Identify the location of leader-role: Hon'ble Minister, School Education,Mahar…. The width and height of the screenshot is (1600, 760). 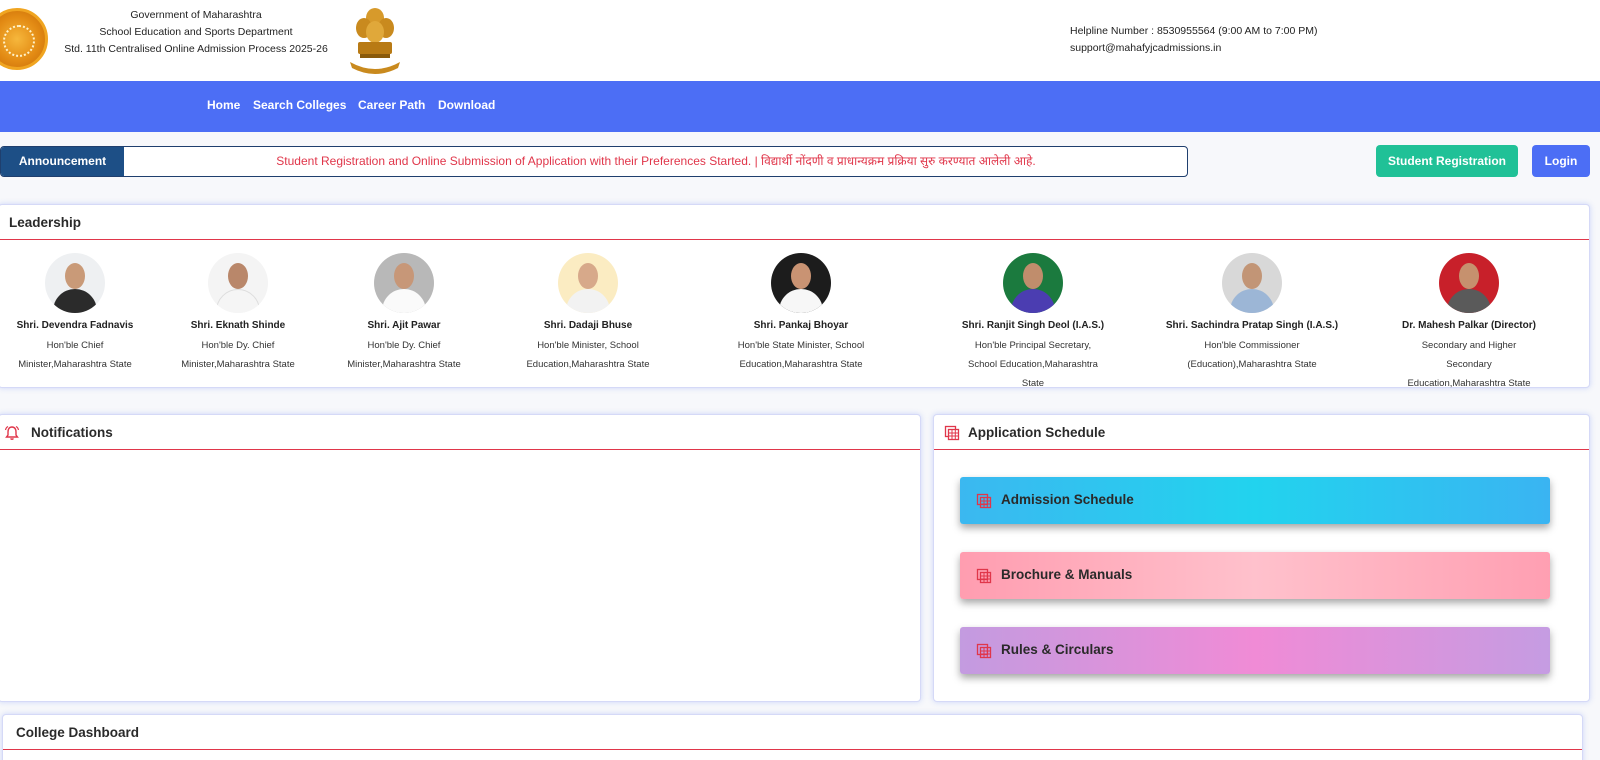
(588, 355).